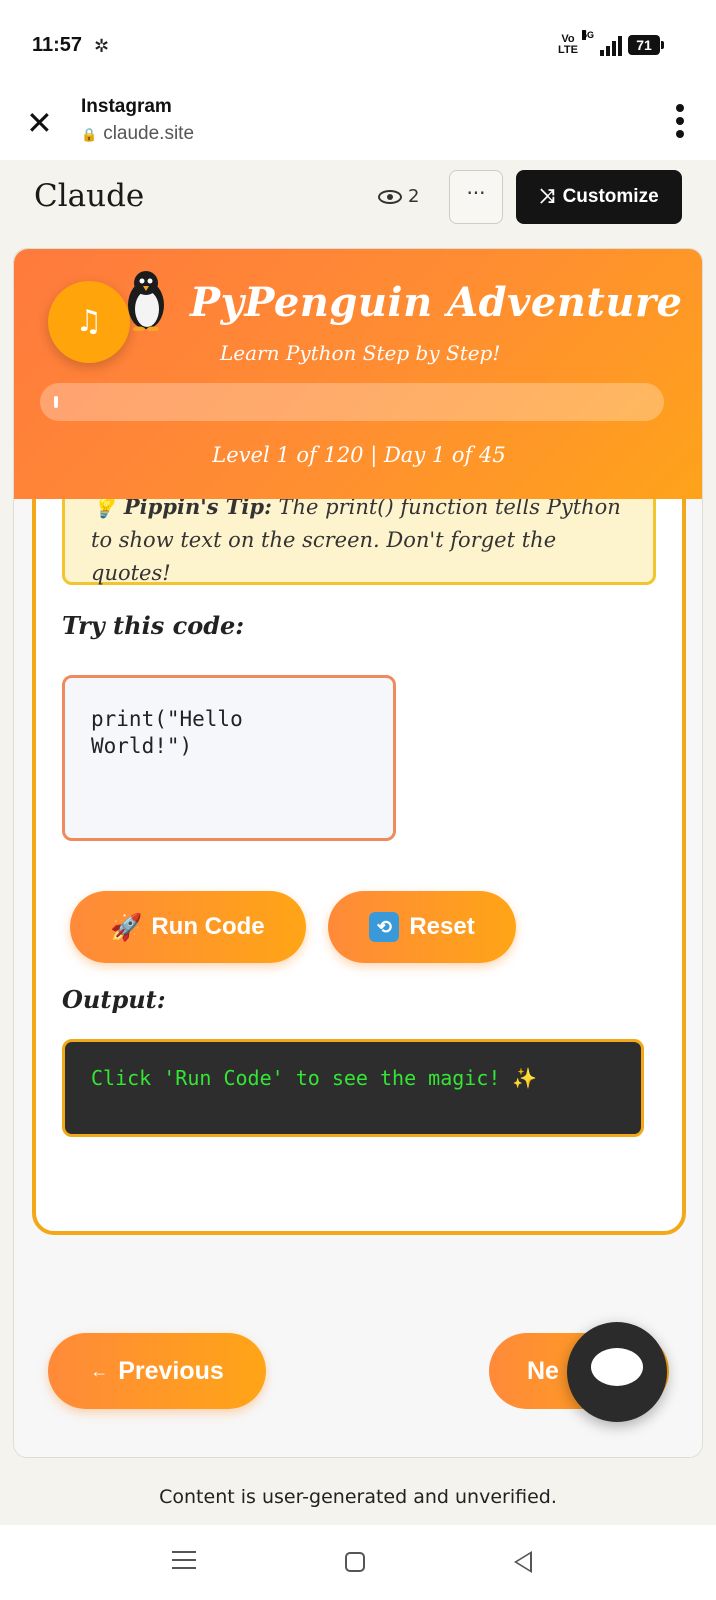 The height and width of the screenshot is (1600, 716). What do you see at coordinates (157, 1371) in the screenshot?
I see `previous-button: ← Previous` at bounding box center [157, 1371].